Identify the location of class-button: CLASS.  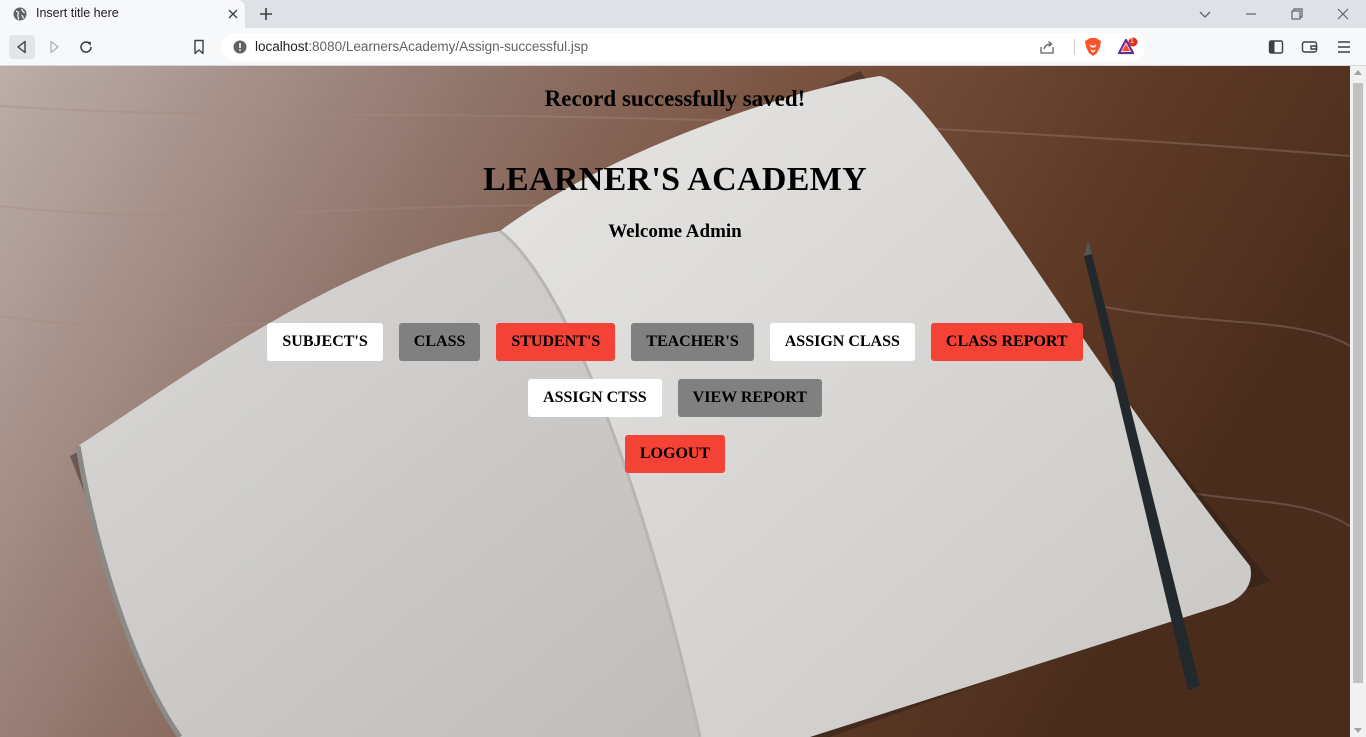
(439, 342).